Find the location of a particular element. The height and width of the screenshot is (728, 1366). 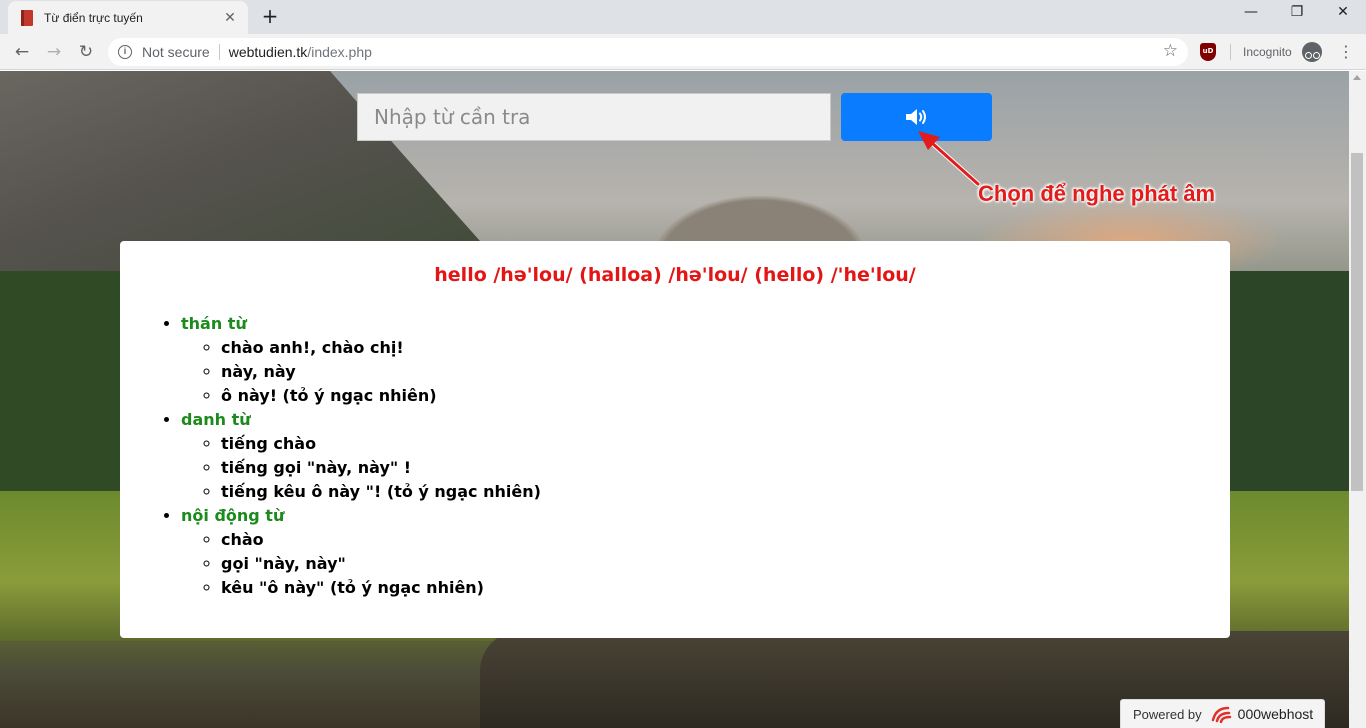

meaning-item: gọi "này, này" is located at coordinates (725, 564).